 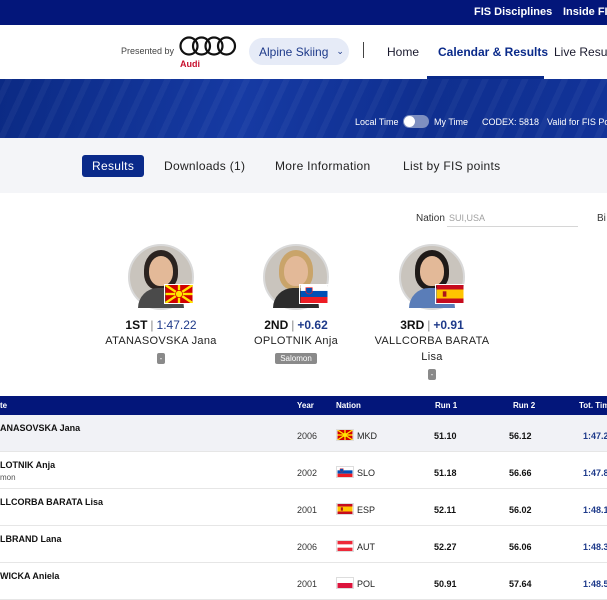 What do you see at coordinates (593, 405) in the screenshot?
I see `col-total-time: Tot. Tim` at bounding box center [593, 405].